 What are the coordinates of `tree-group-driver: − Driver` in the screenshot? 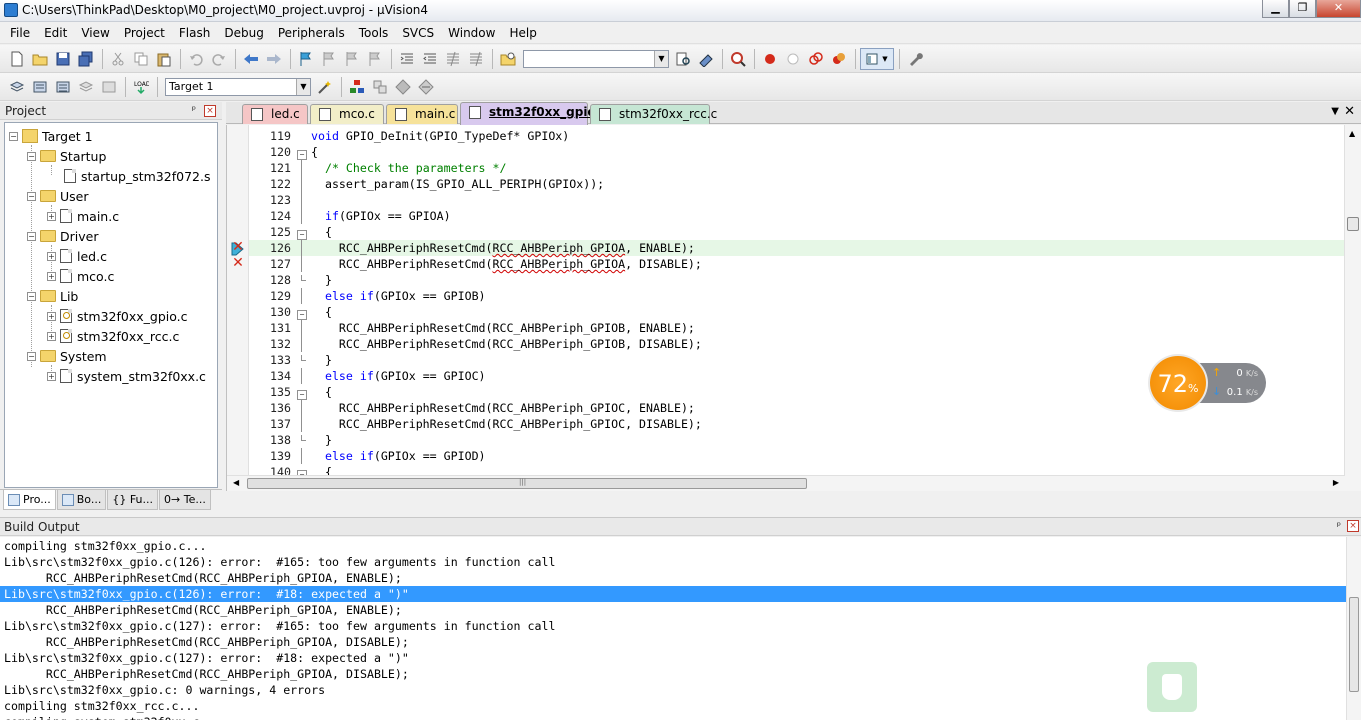 It's located at (62, 236).